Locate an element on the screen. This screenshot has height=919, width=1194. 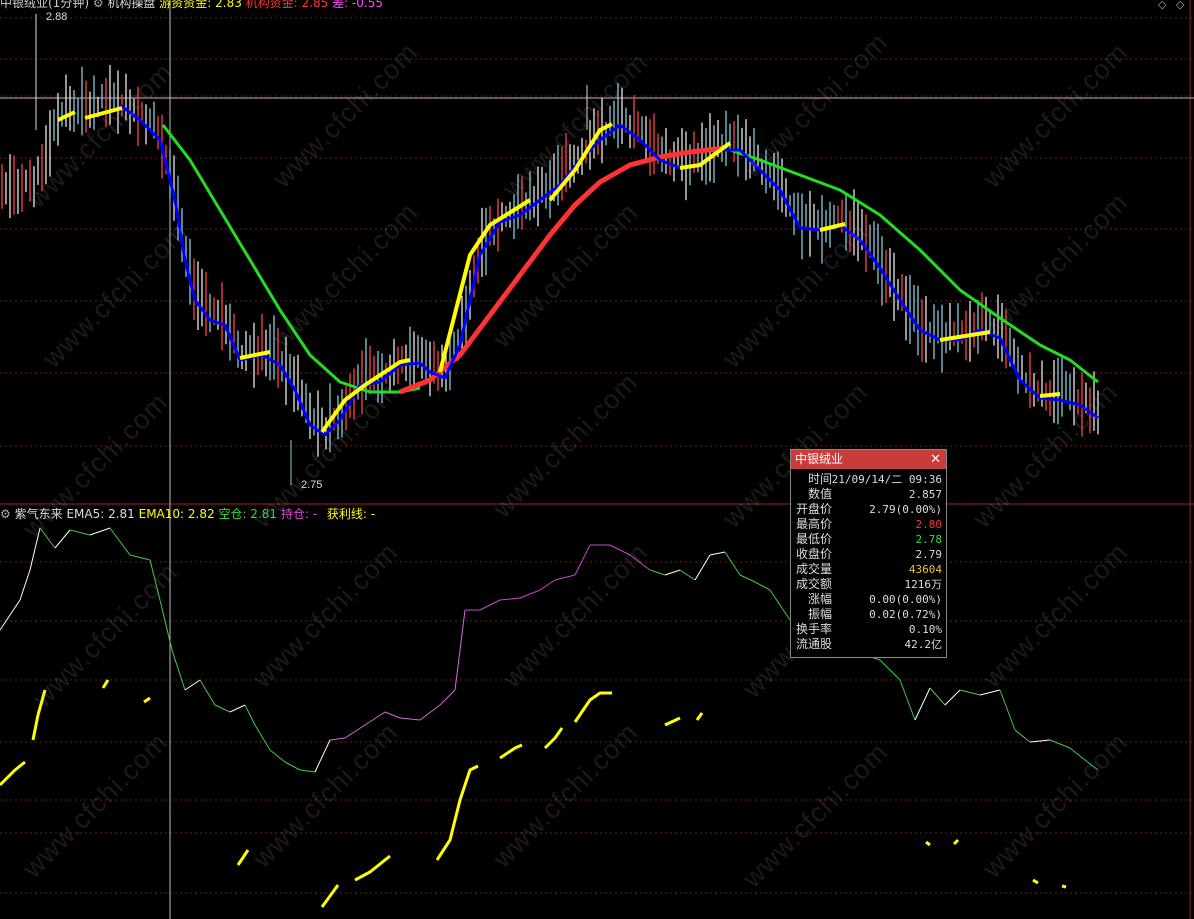
info-row-label: 成交量 is located at coordinates (814, 569).